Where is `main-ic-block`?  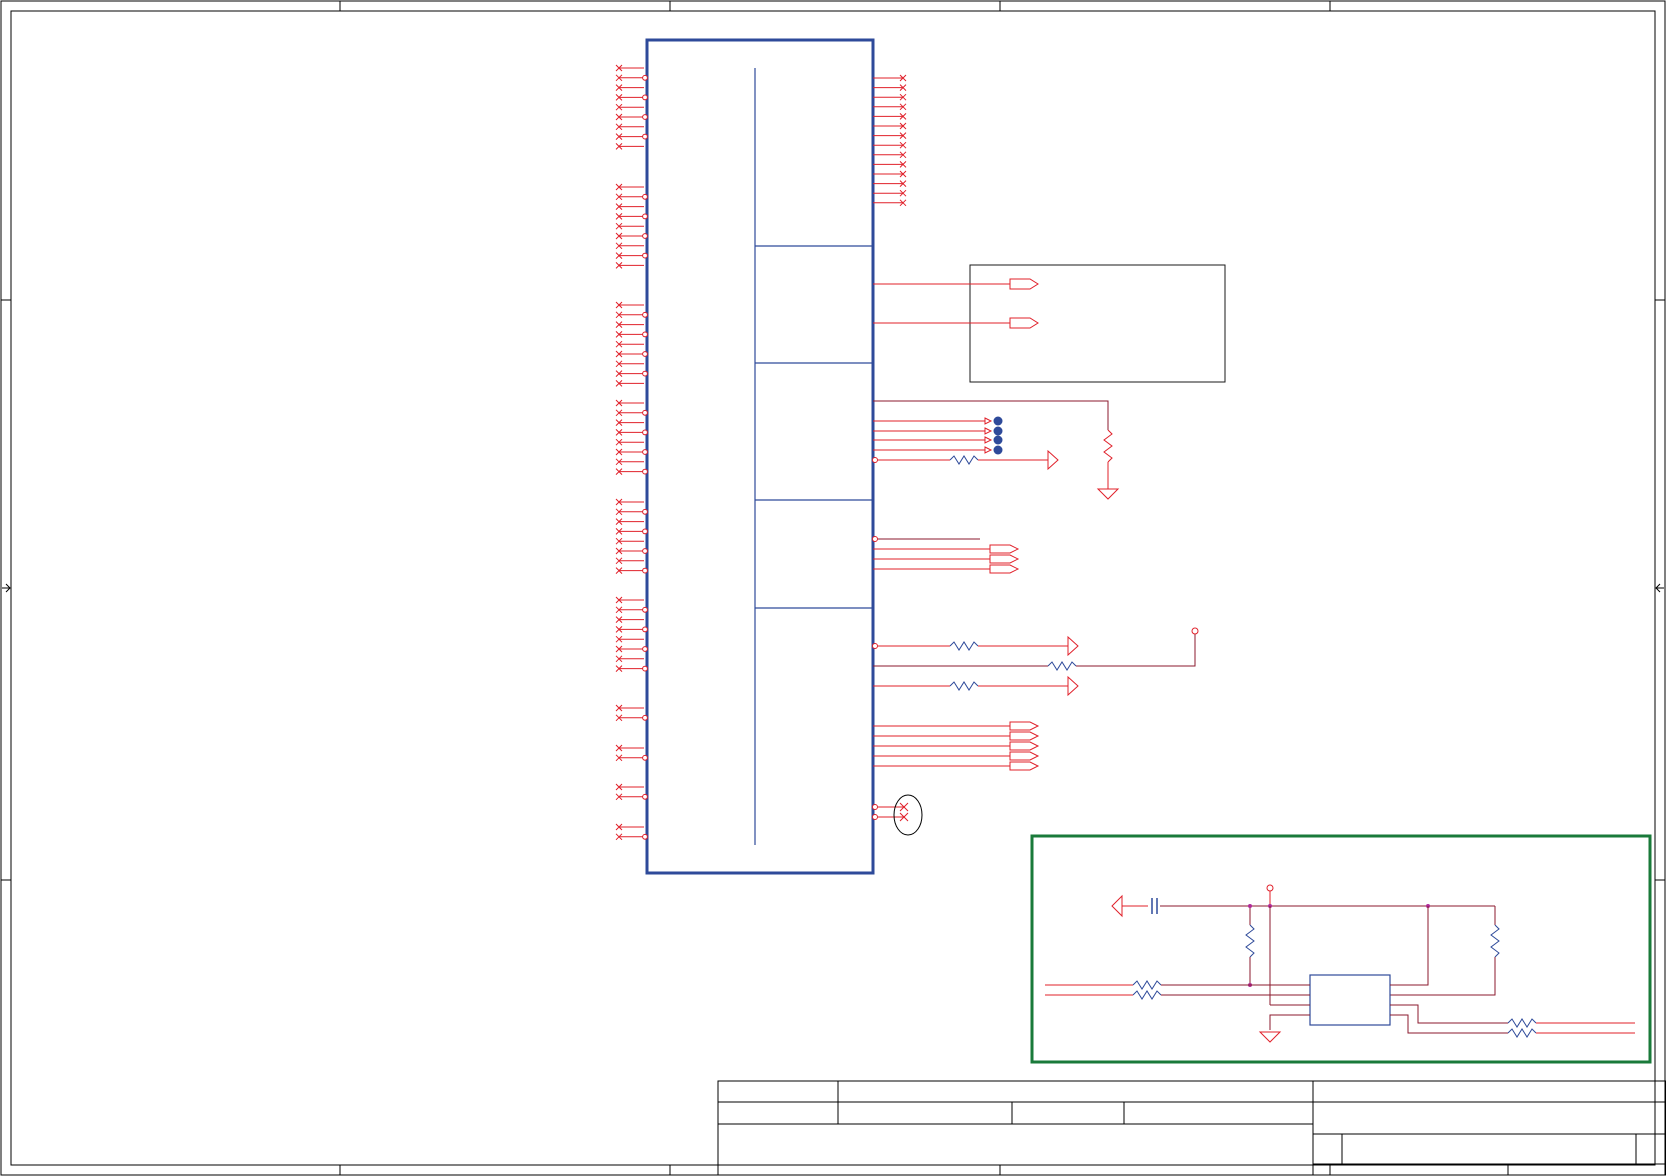
main-ic-block is located at coordinates (760, 456).